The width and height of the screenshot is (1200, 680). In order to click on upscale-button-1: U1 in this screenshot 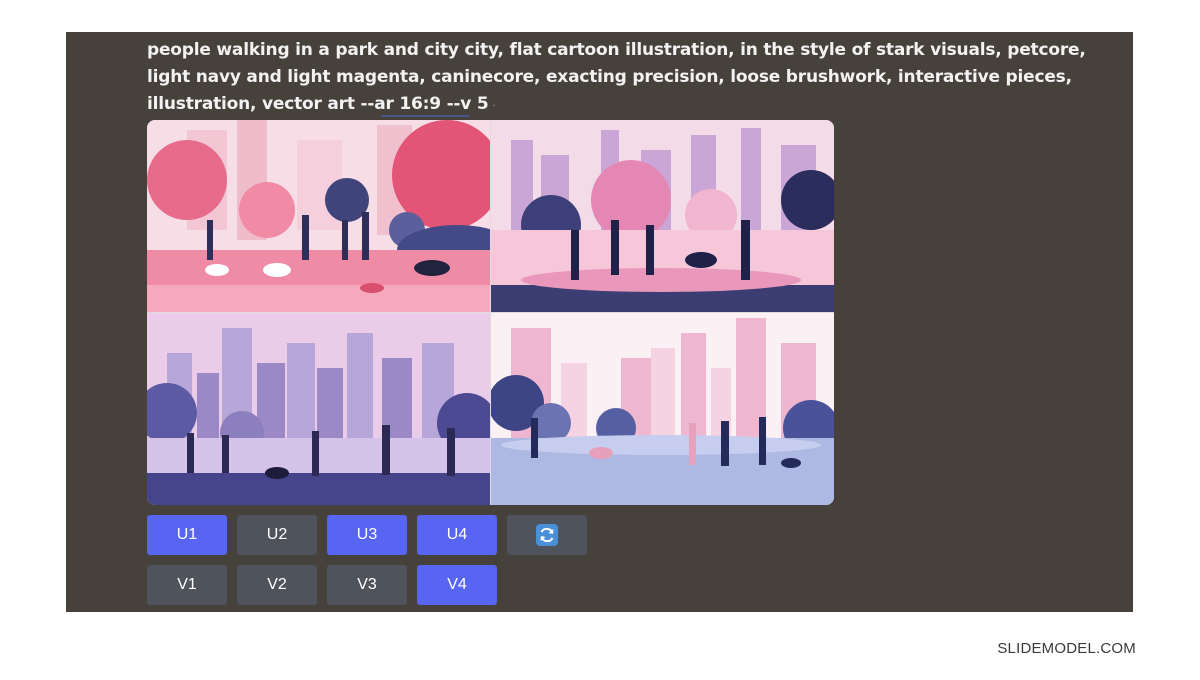, I will do `click(187, 535)`.